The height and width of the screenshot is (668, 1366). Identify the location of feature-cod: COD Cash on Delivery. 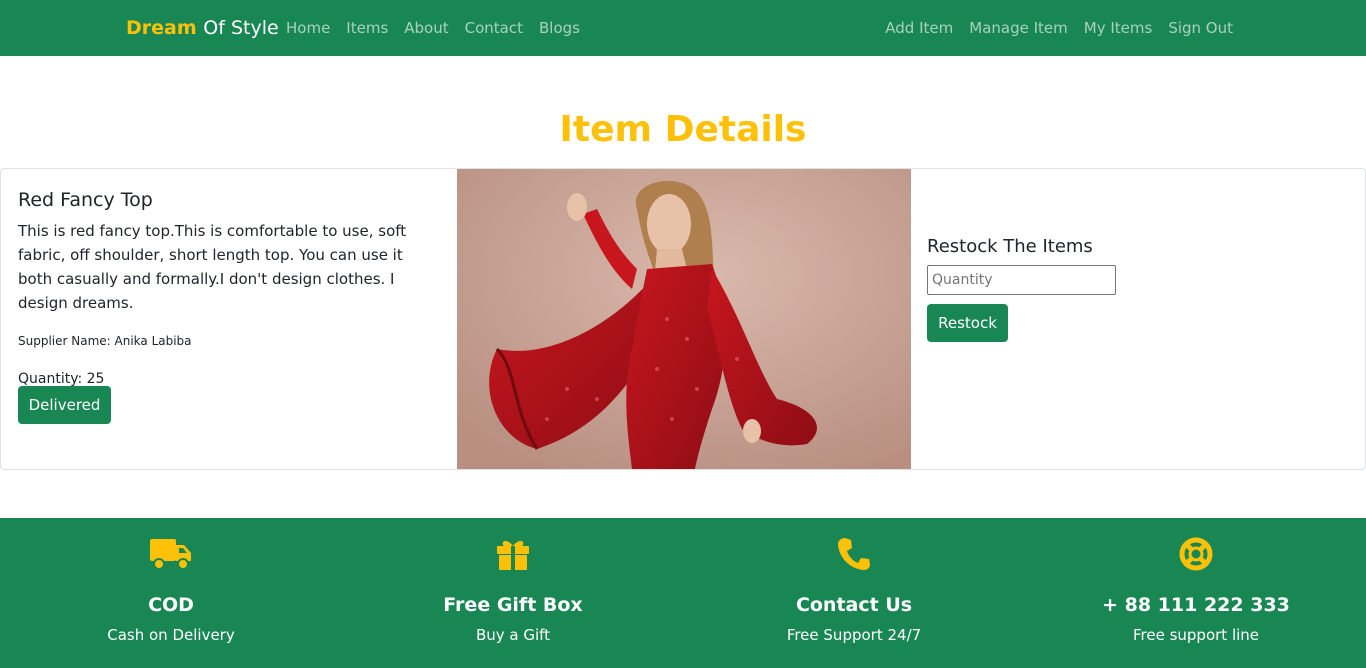
(171, 590).